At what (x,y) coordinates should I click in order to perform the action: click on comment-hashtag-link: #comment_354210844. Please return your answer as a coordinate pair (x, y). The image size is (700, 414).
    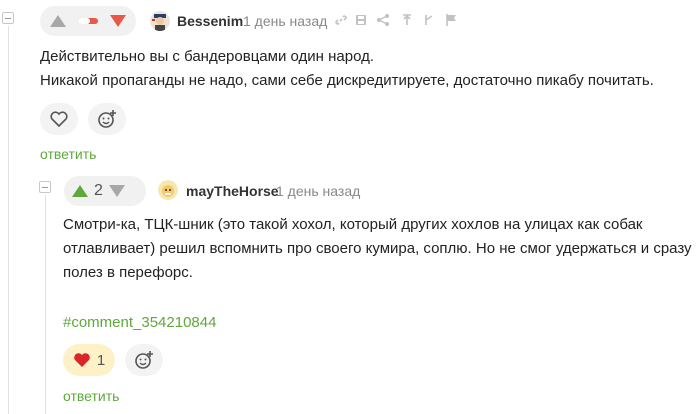
    Looking at the image, I should click on (139, 322).